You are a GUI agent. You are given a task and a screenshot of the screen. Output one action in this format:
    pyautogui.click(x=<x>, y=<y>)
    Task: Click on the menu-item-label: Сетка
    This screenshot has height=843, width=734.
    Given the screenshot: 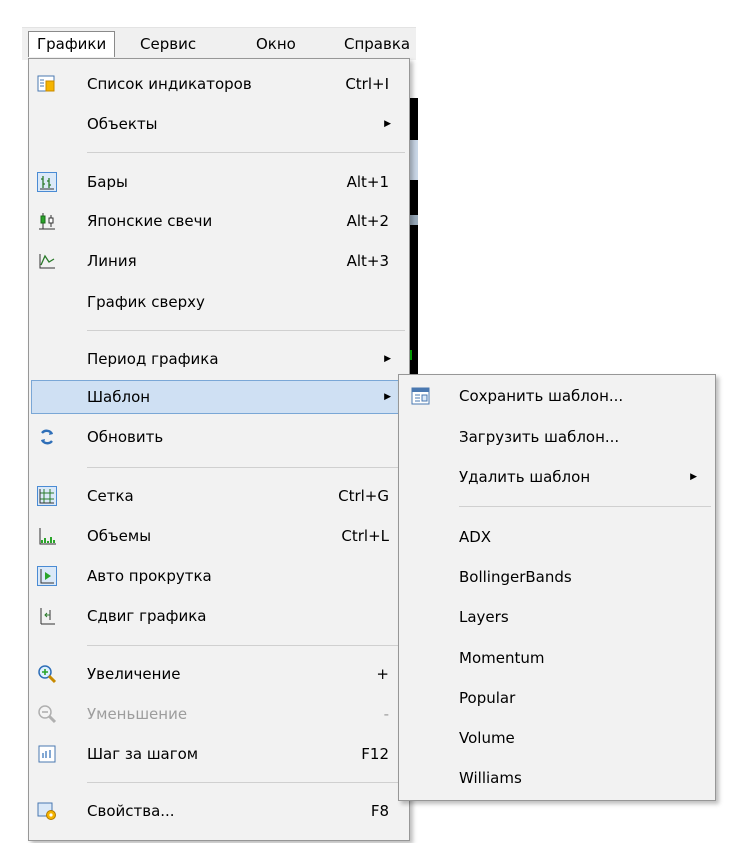 What is the action you would take?
    pyautogui.click(x=110, y=496)
    